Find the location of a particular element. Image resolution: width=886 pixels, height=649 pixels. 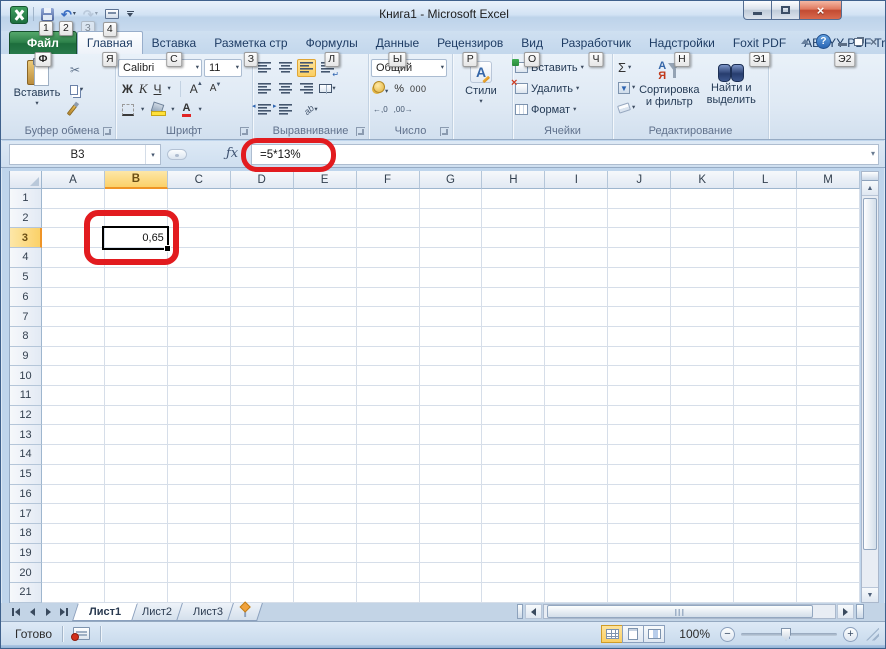

cell-I17 is located at coordinates (577, 514).